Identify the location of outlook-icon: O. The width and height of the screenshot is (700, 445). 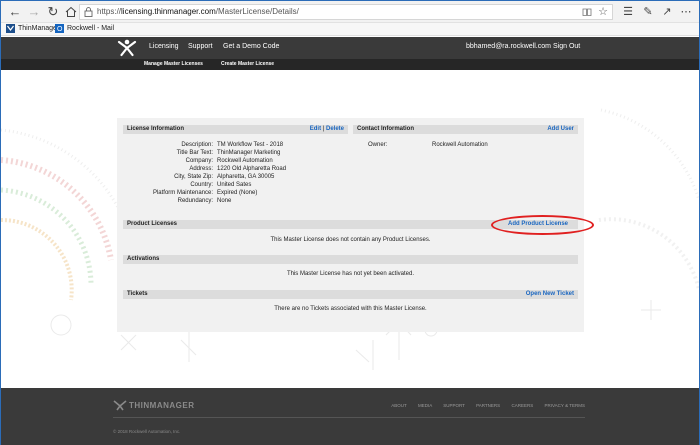
(59, 28).